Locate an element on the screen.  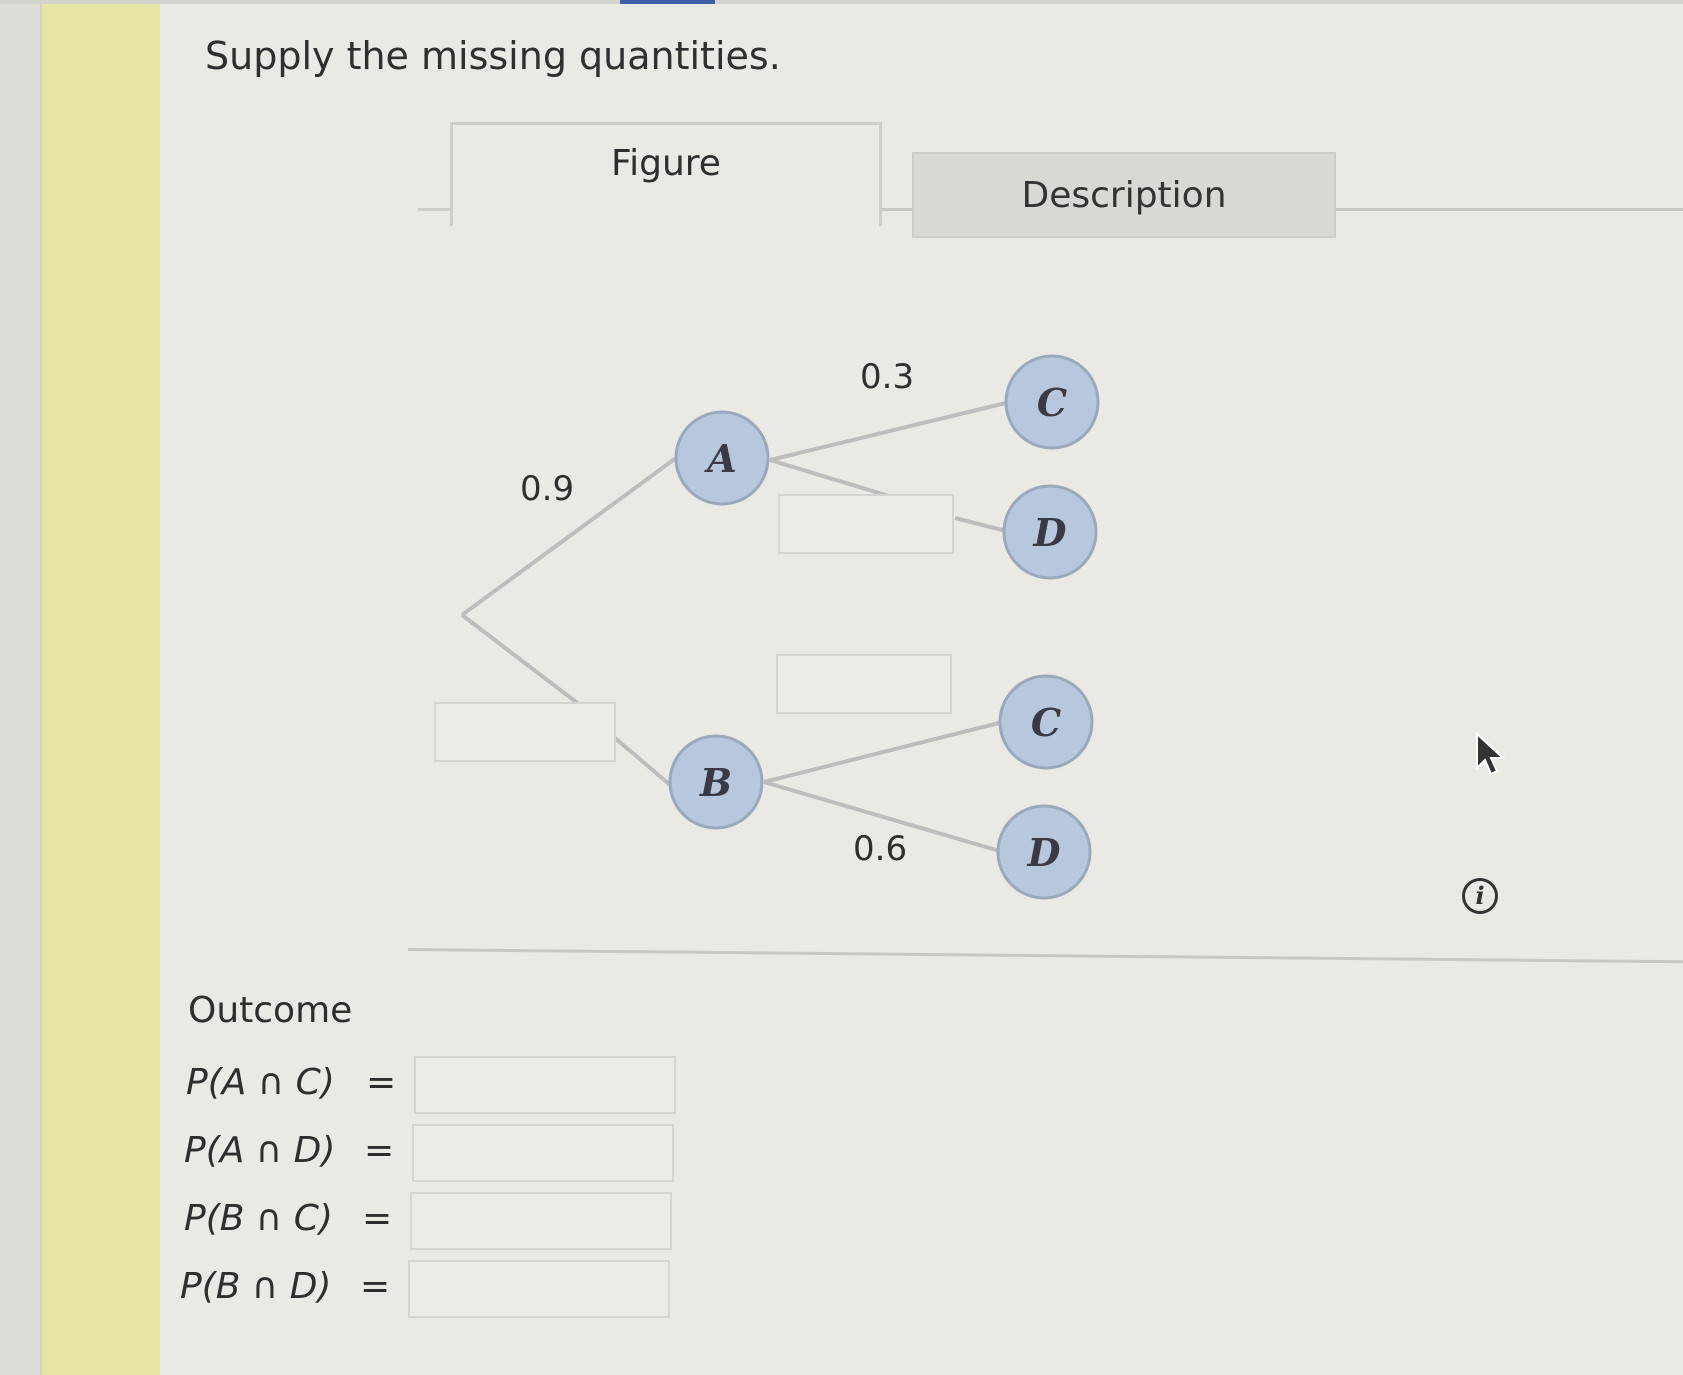
prob-A-C: 0.3 is located at coordinates (887, 377).